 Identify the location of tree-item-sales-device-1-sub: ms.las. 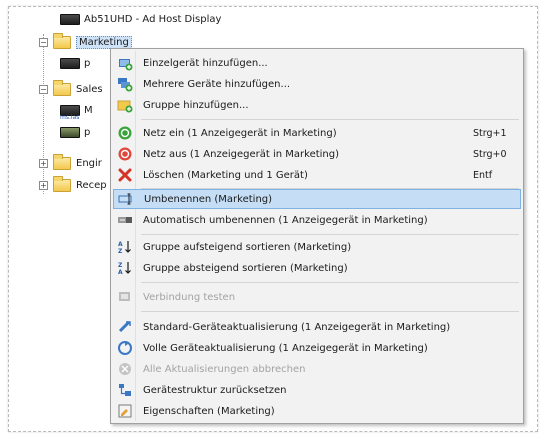
(69, 117).